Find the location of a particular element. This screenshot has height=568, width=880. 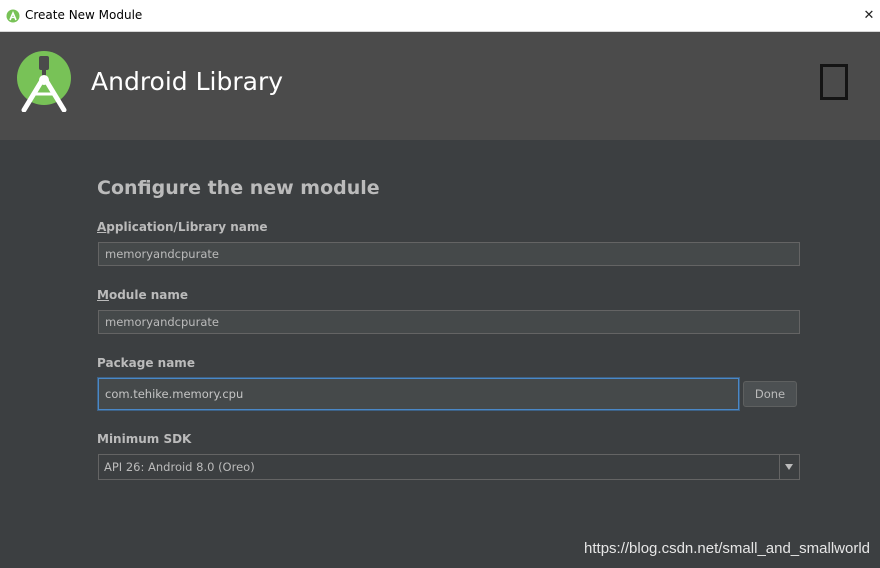

app-name-label: Application/Library name is located at coordinates (182, 227).